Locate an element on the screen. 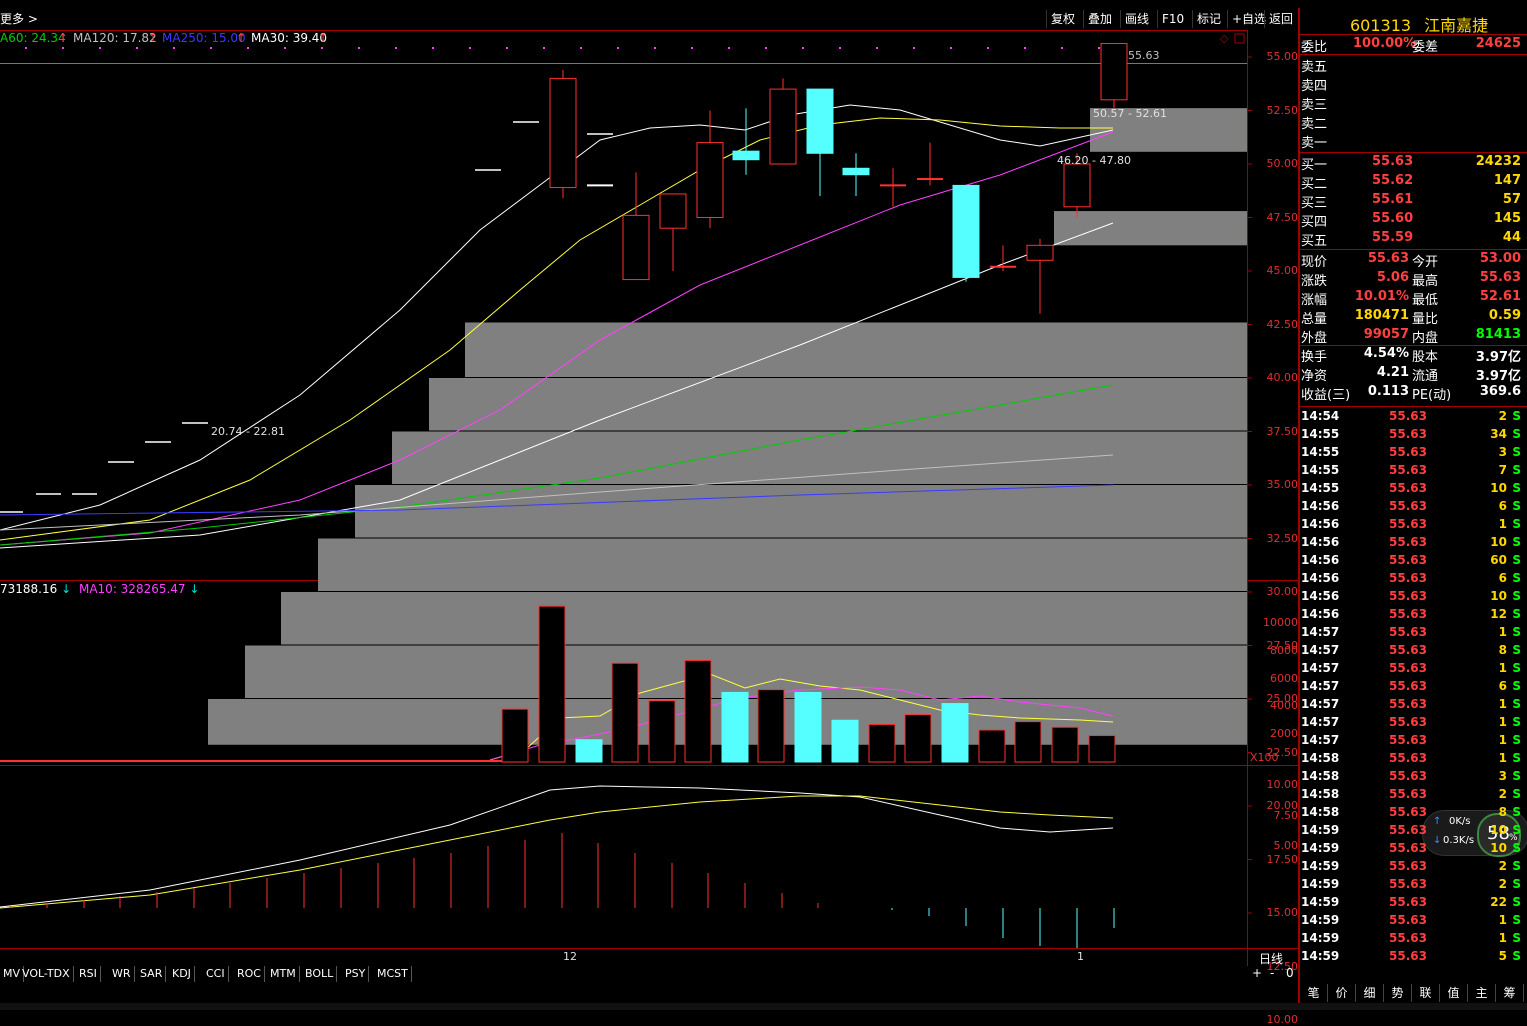 The height and width of the screenshot is (1026, 1527). tick-row: 14:57 55.63 8 S is located at coordinates (1412, 652).